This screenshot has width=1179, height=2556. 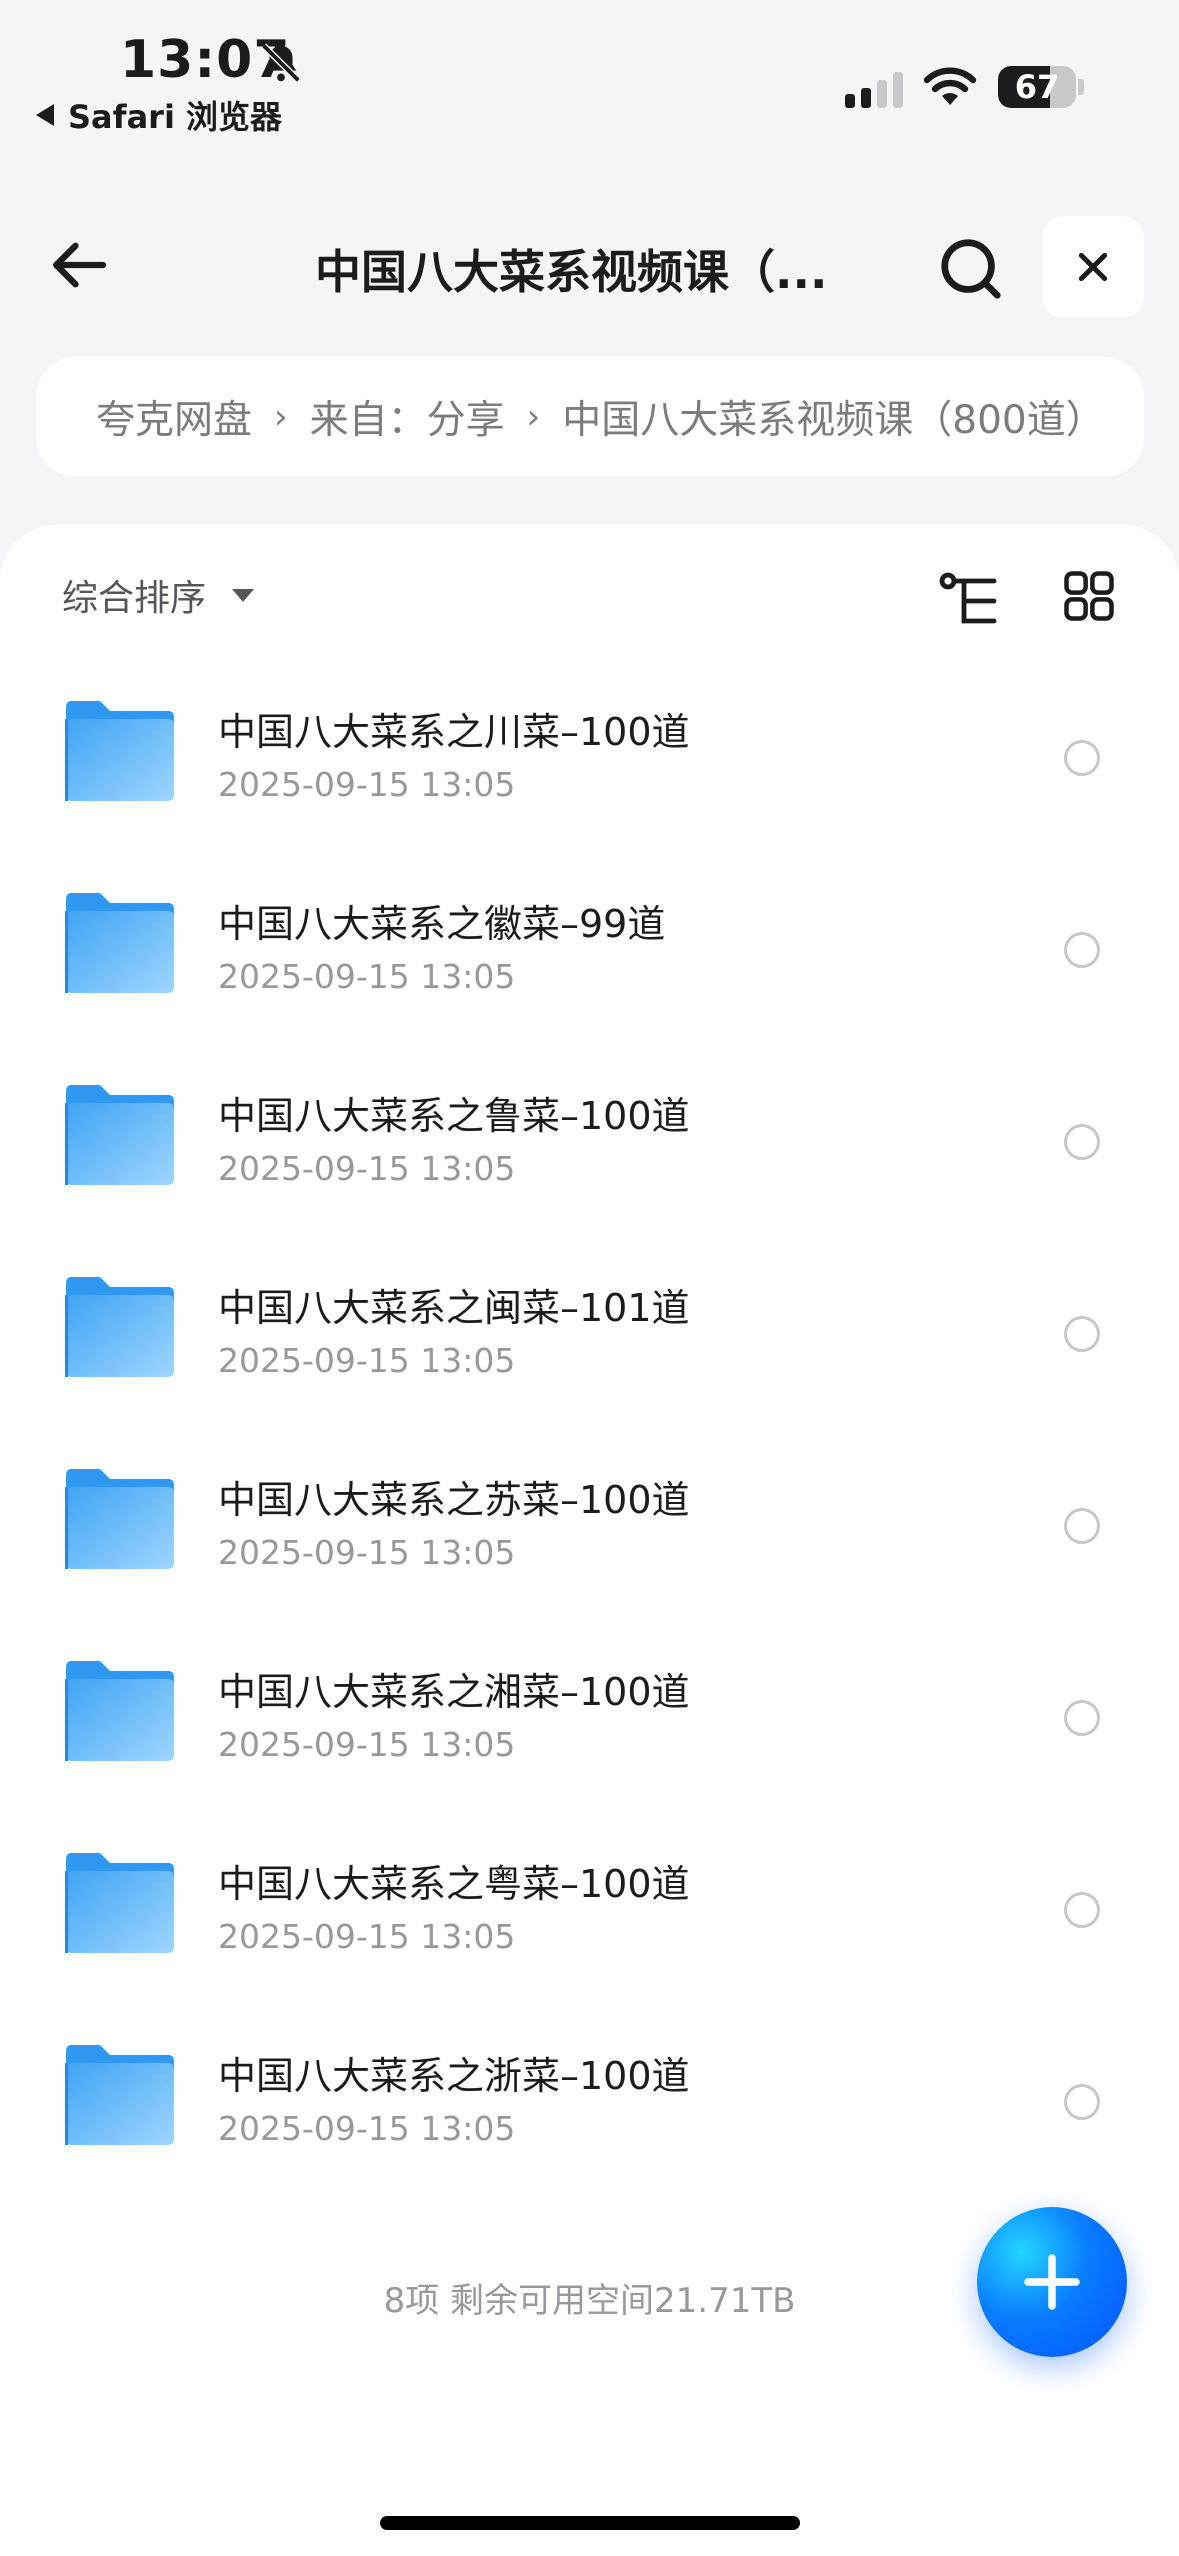 What do you see at coordinates (81, 265) in the screenshot?
I see `back-arrow-icon` at bounding box center [81, 265].